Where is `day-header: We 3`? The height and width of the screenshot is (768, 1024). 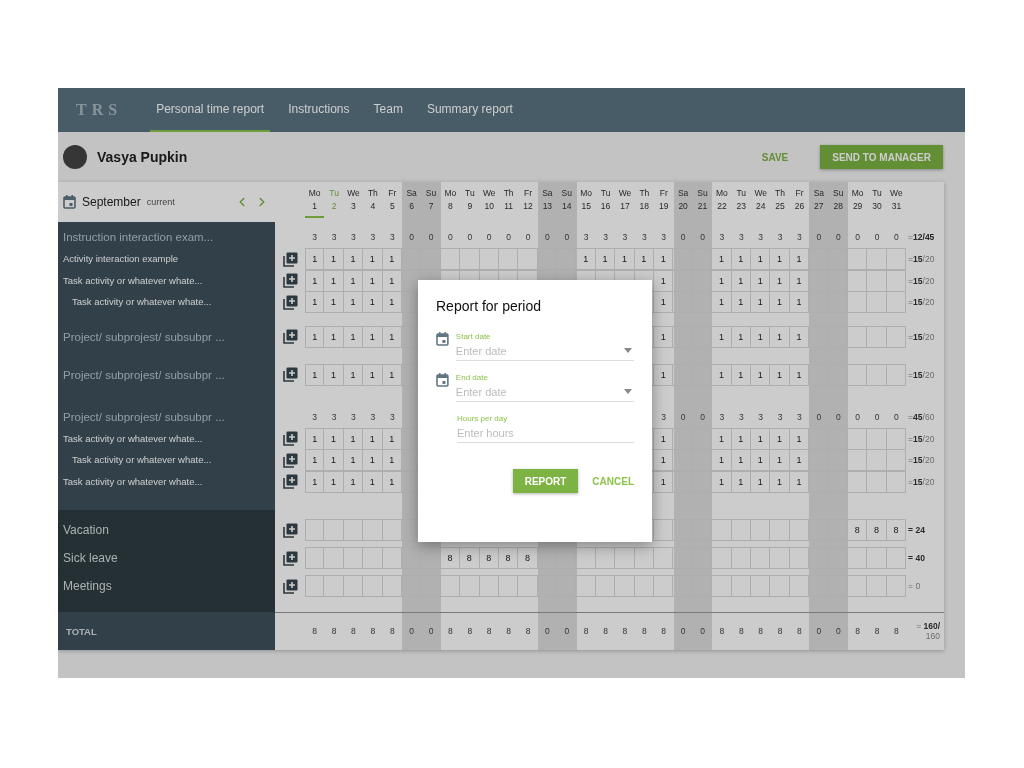 day-header: We 3 is located at coordinates (353, 200).